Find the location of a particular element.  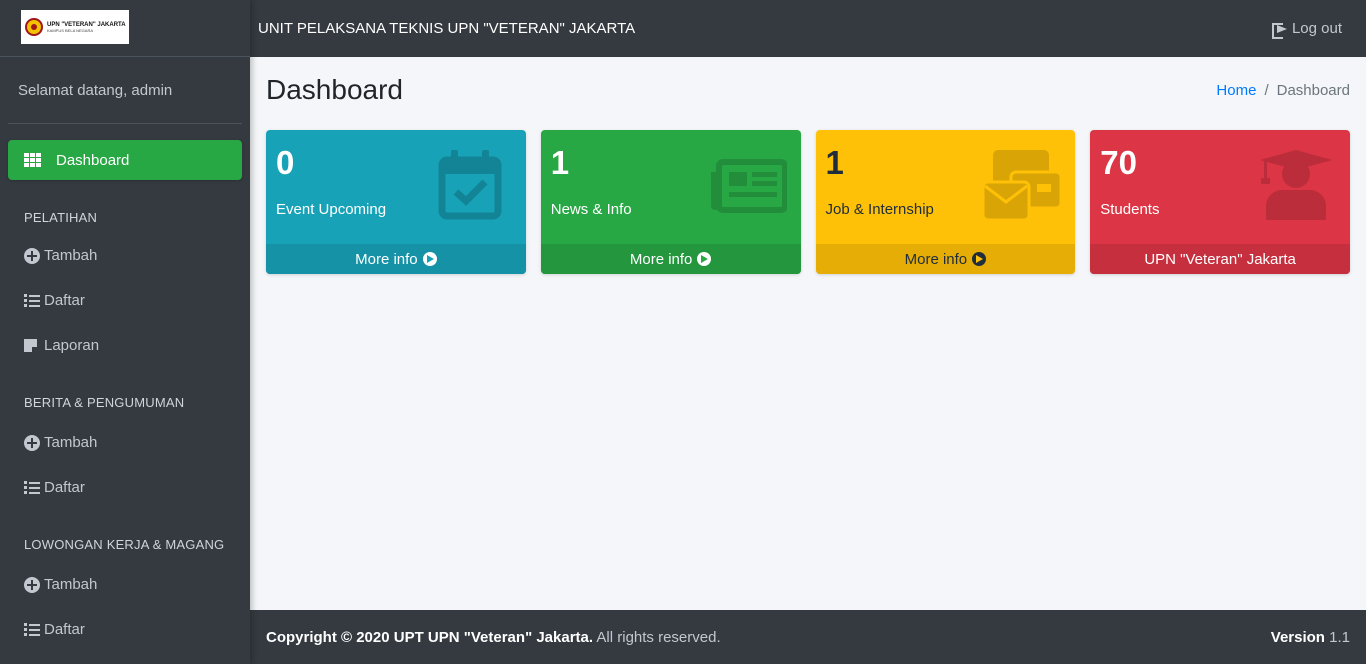

copyright-rest: All rights reserved. is located at coordinates (658, 637).